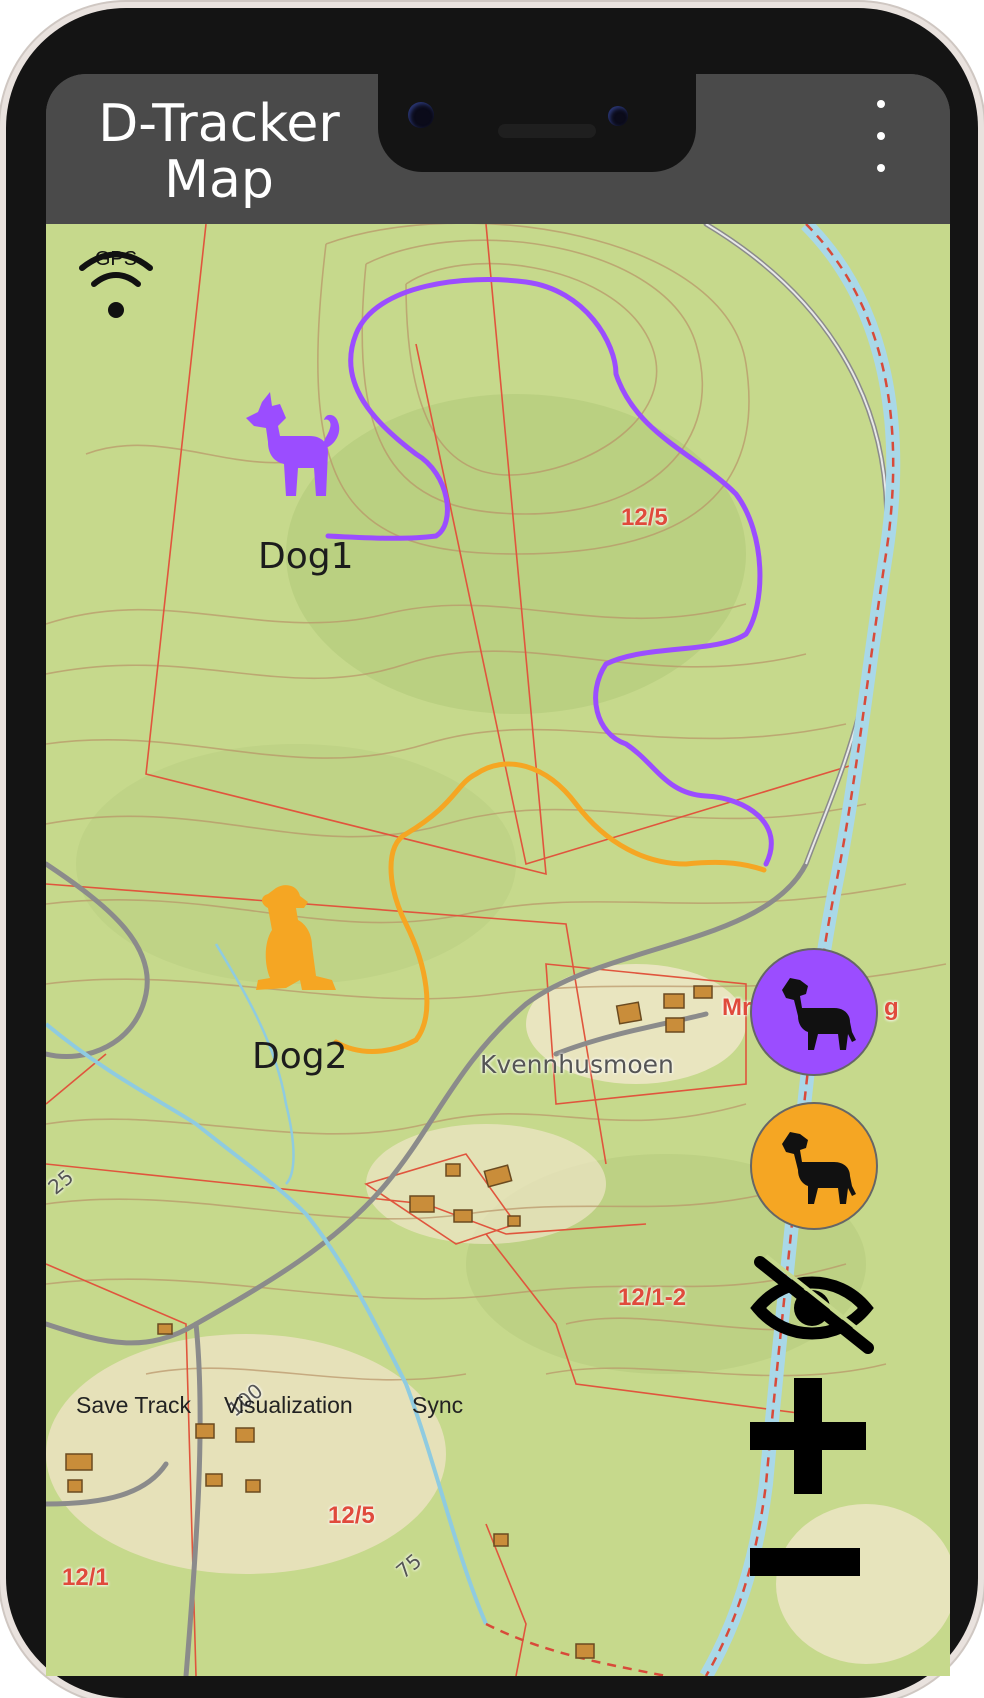  I want to click on dog1-focus-button, so click(814, 1012).